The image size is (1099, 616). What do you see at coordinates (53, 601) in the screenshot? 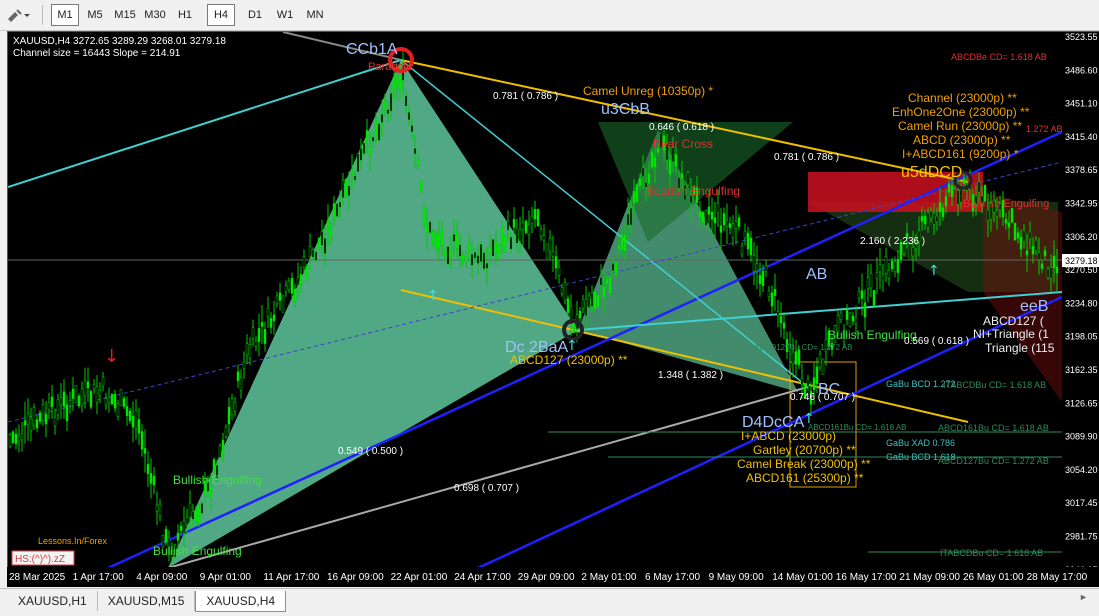
I see `tab-xauusd-h1: XAUUSD,H1` at bounding box center [53, 601].